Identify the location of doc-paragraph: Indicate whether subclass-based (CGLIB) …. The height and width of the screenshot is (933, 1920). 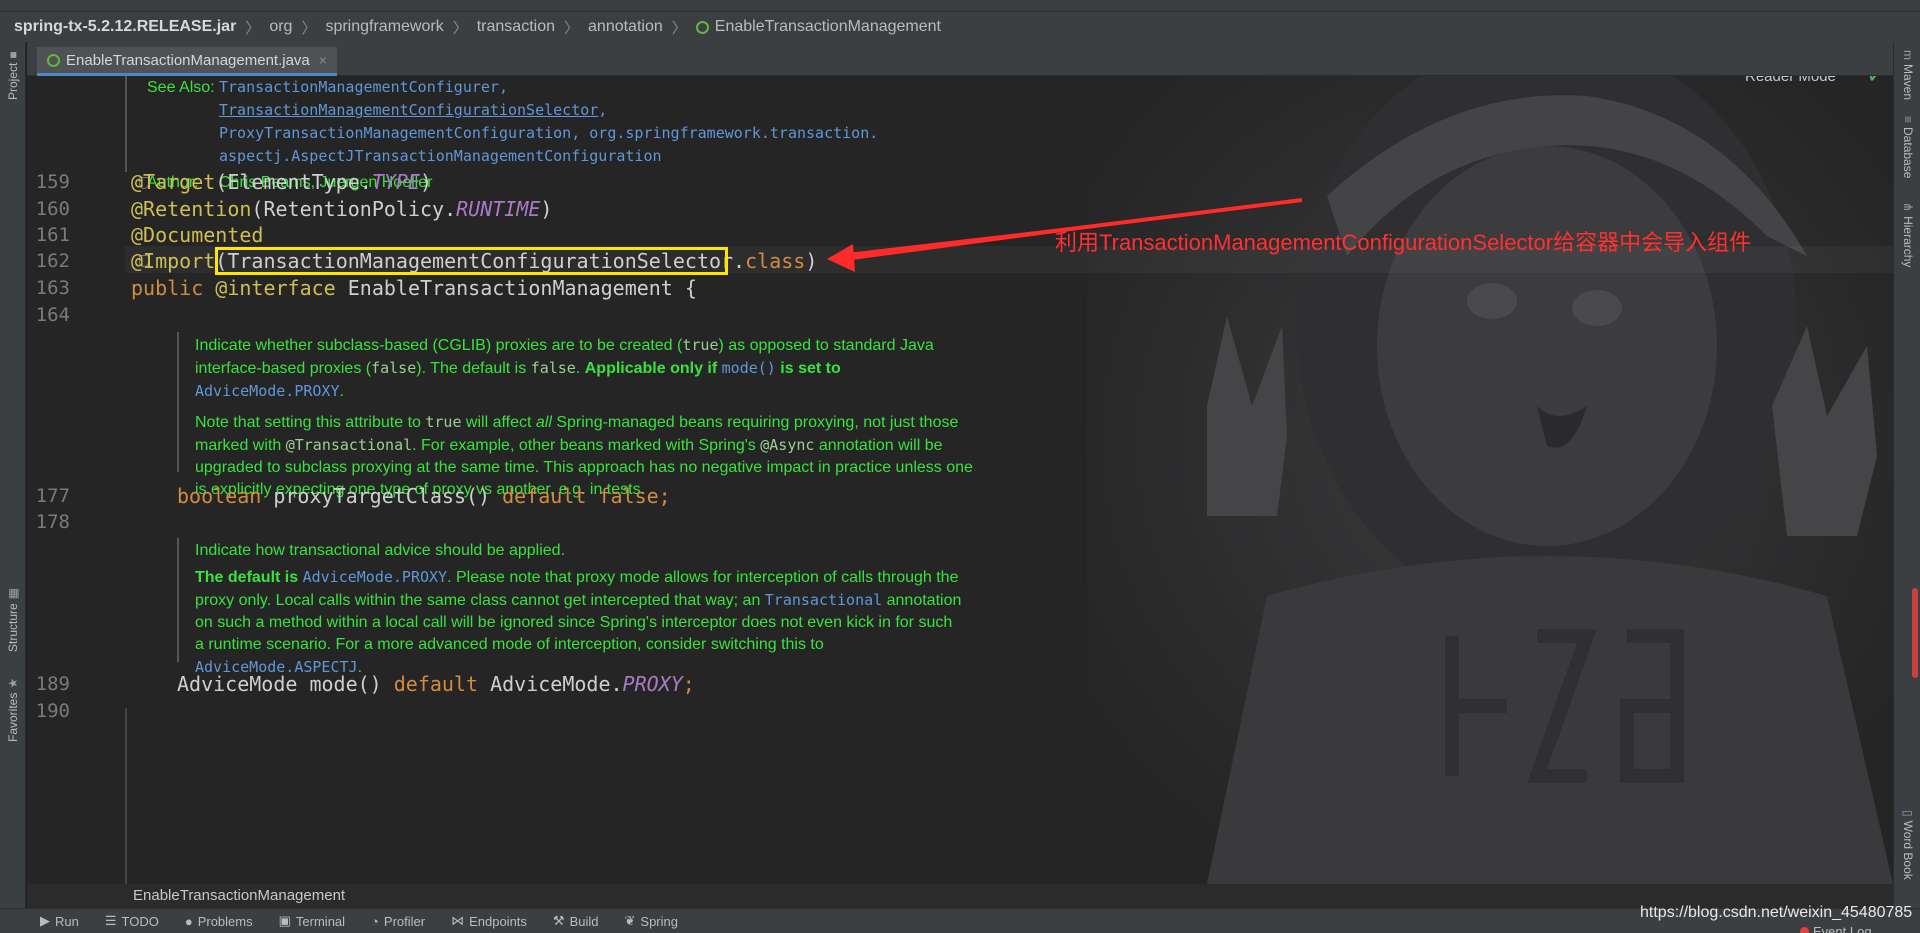
(590, 368).